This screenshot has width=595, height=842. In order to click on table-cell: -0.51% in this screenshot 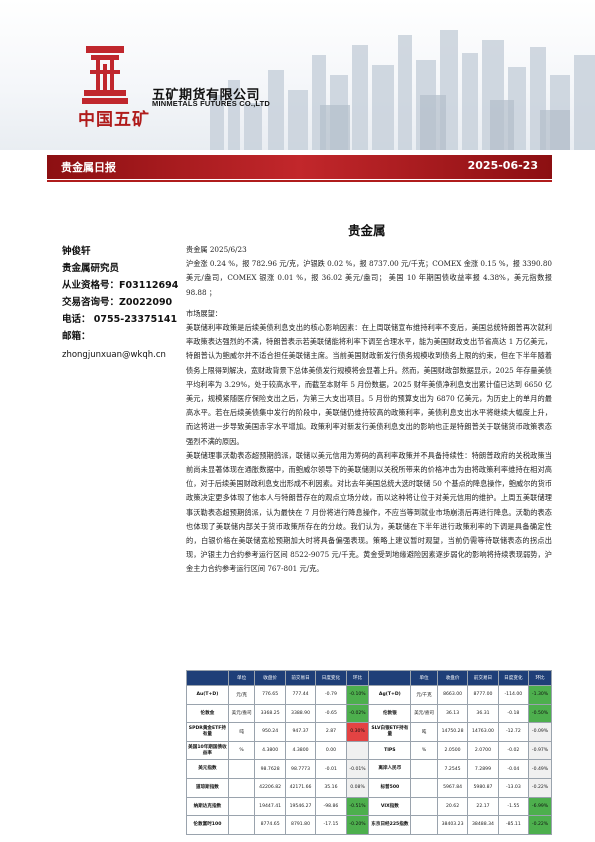, I will do `click(357, 806)`.